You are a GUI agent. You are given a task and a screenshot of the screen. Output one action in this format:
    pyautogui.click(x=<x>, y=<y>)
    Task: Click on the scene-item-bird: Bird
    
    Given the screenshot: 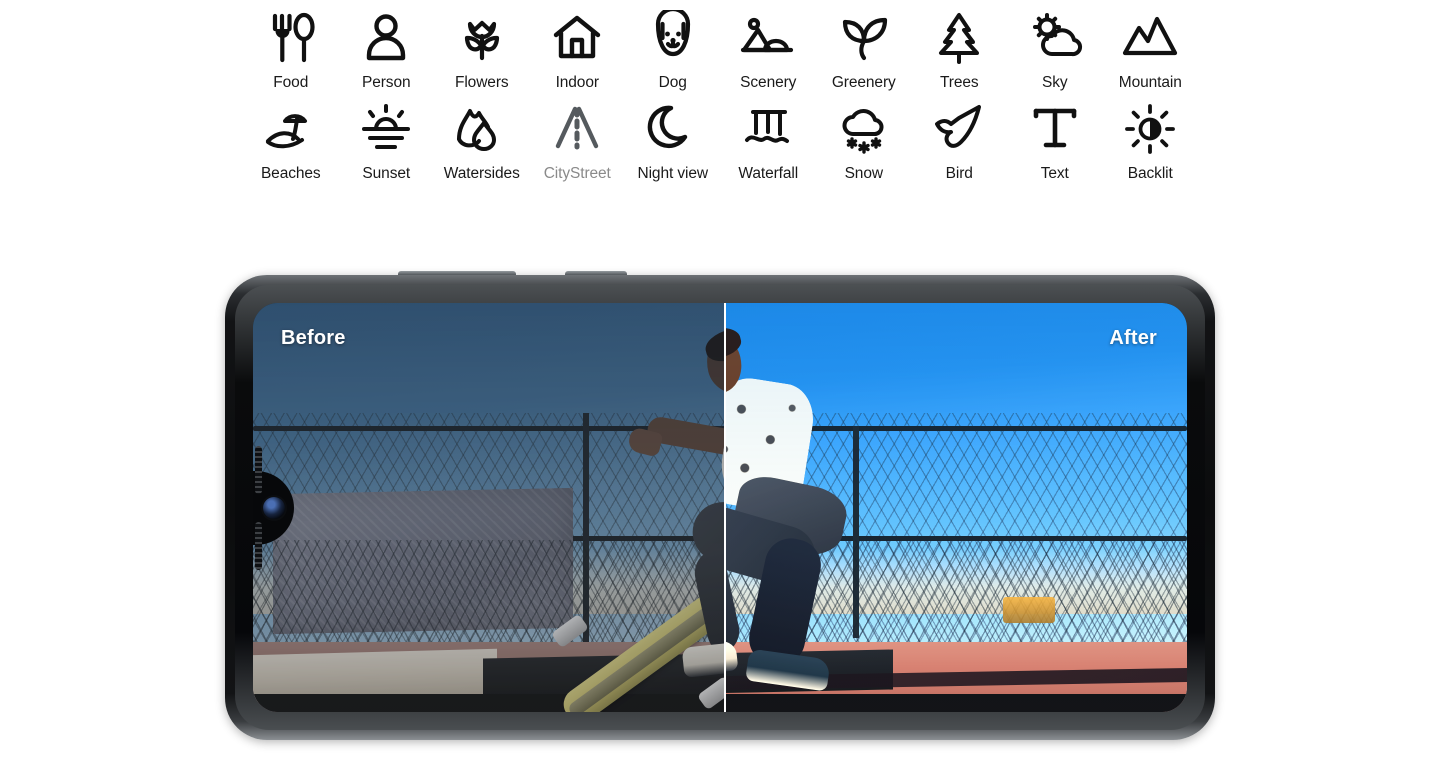 What is the action you would take?
    pyautogui.click(x=960, y=138)
    